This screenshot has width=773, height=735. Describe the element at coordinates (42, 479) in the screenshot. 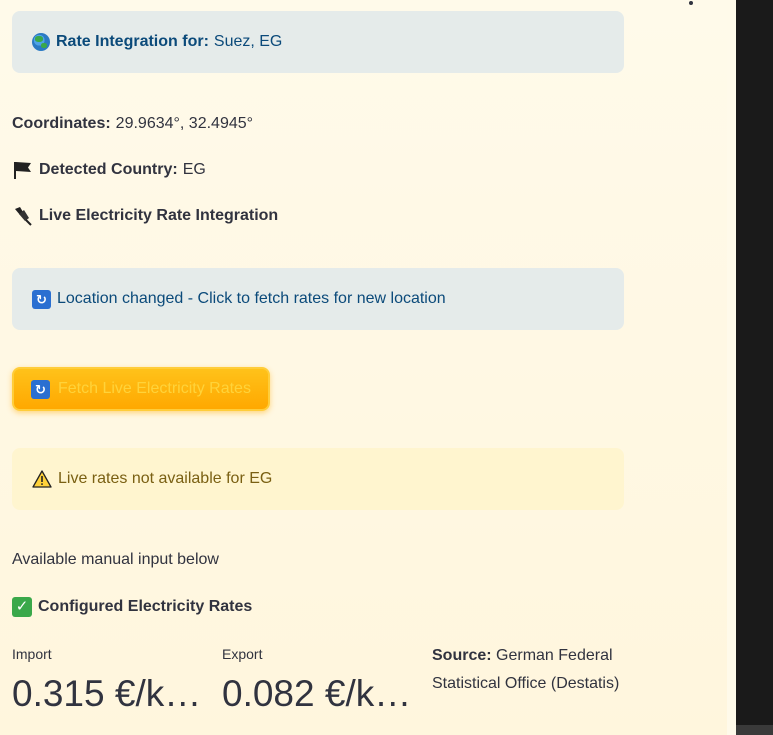

I see `warning-icon` at that location.